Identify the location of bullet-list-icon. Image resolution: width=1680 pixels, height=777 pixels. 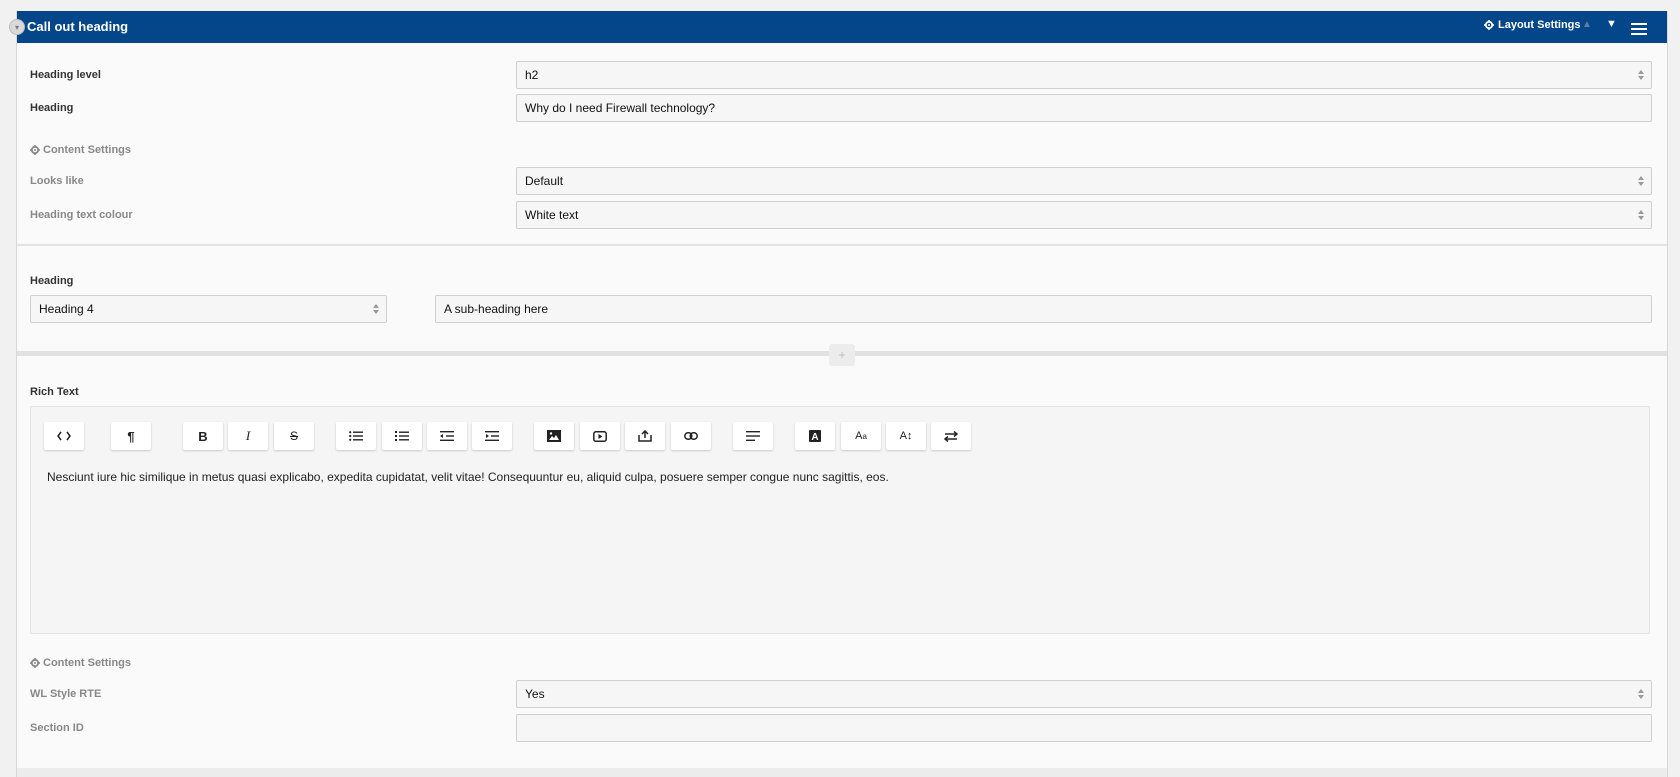
(356, 436).